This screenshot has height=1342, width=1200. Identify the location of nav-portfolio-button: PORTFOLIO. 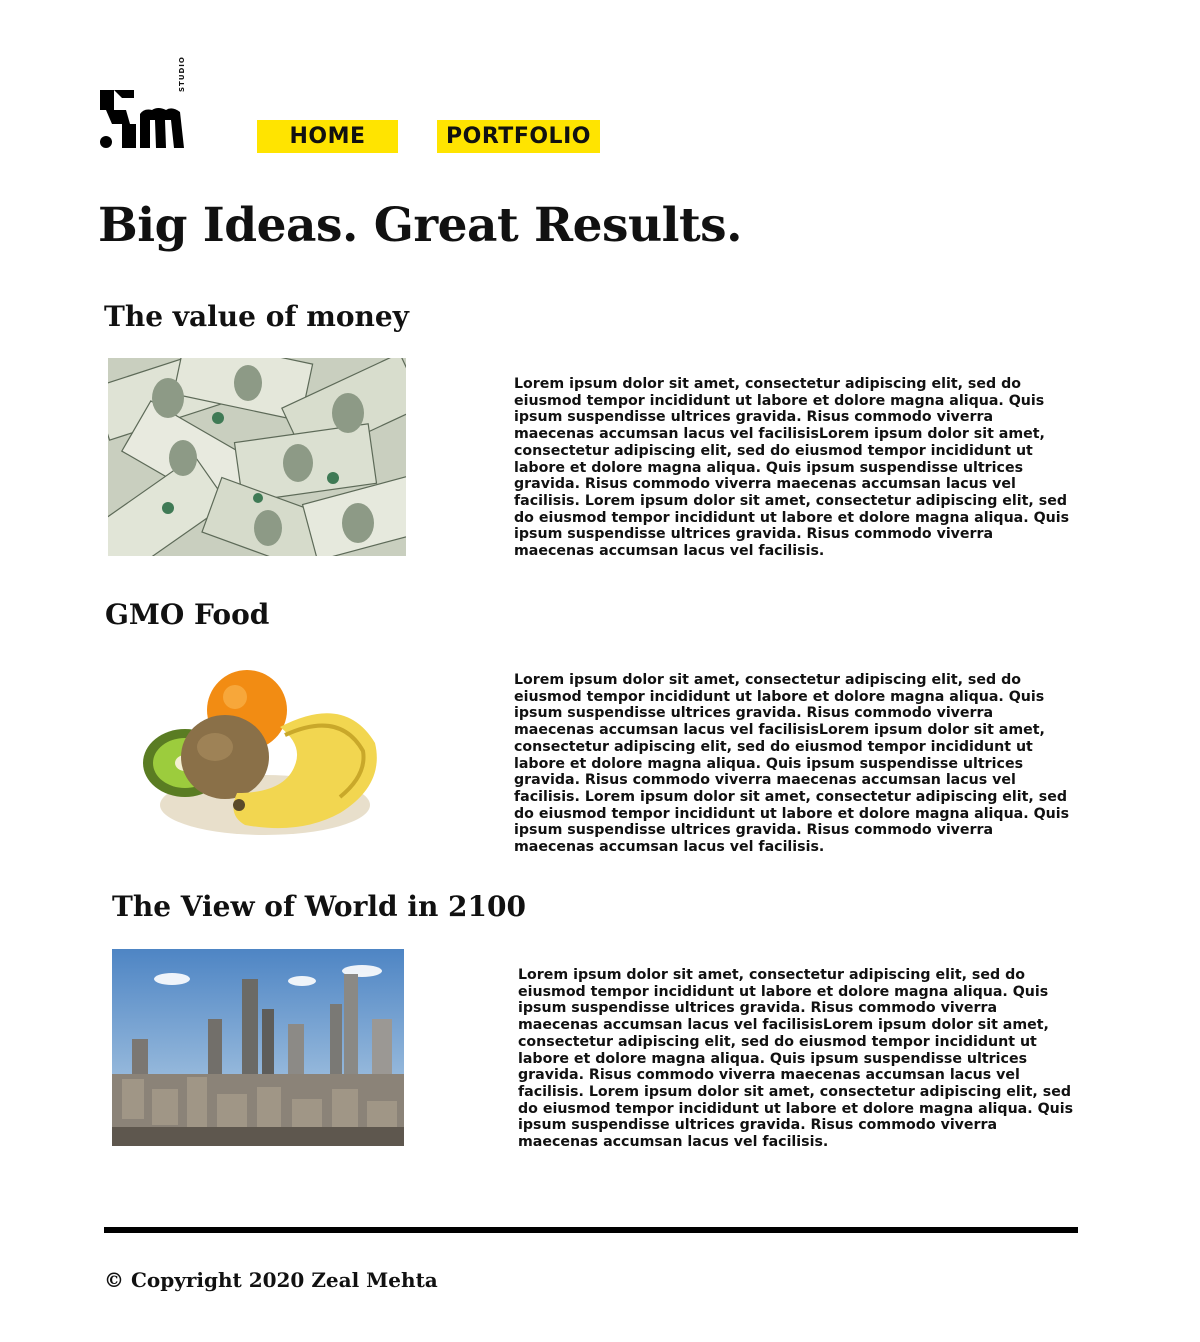
(518, 136).